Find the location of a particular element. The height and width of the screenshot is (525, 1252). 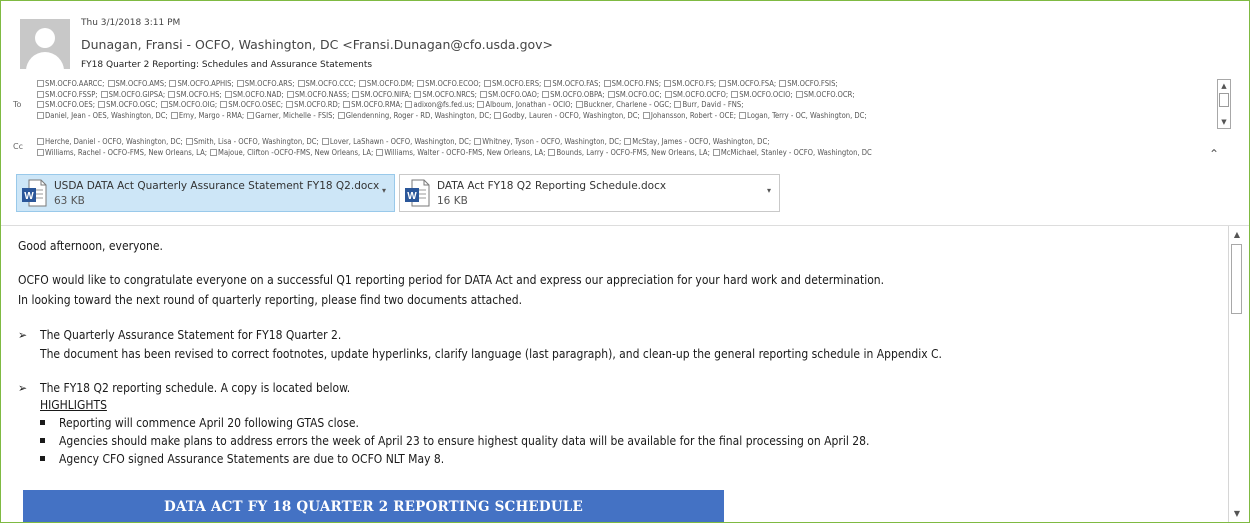

recipient-name: SM.OCFO.FSIS; is located at coordinates (812, 83).